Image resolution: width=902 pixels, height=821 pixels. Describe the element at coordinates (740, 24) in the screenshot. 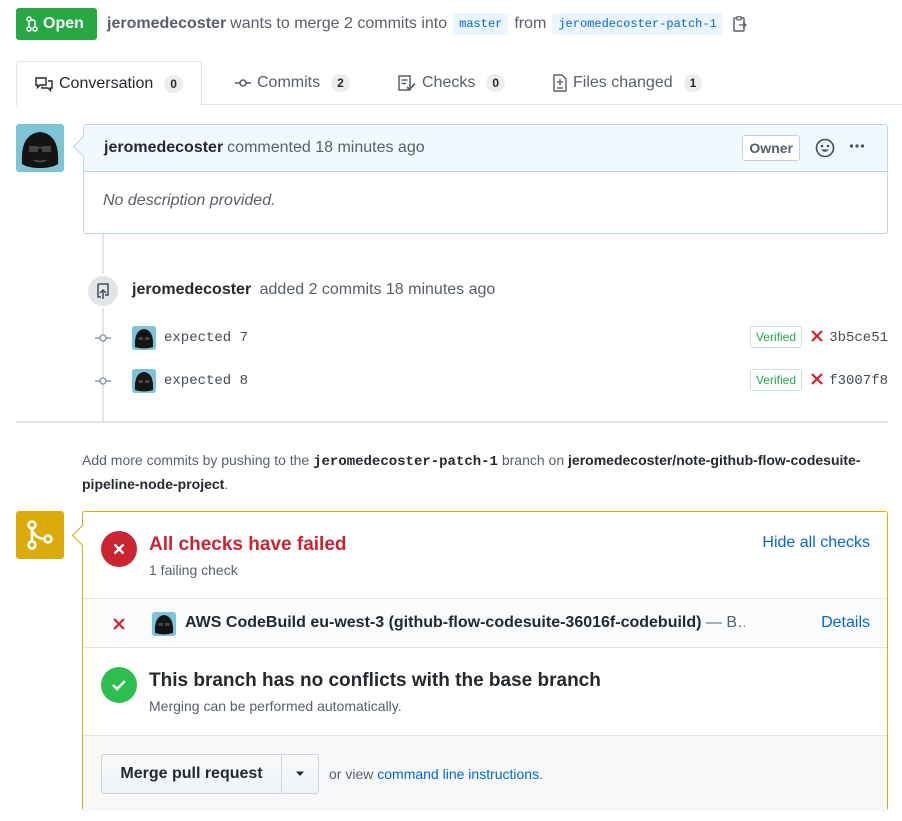

I see `clipboard-copy-icon` at that location.